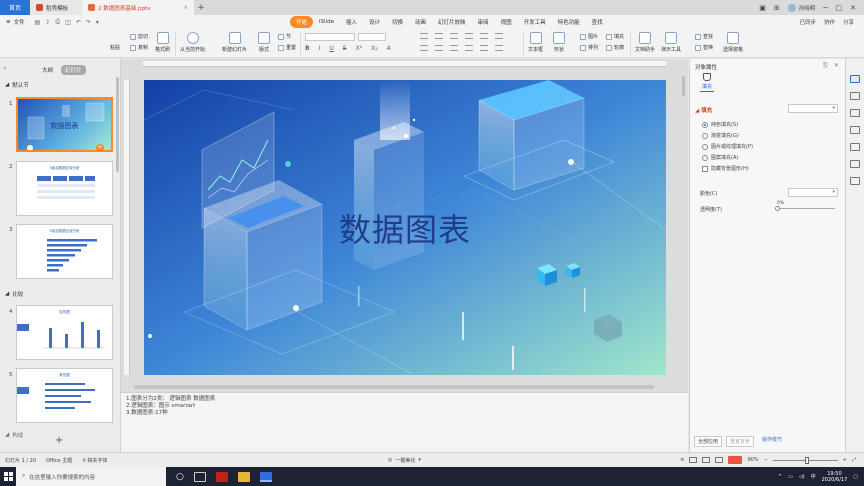  I want to click on collaborate-button: 协作, so click(829, 22).